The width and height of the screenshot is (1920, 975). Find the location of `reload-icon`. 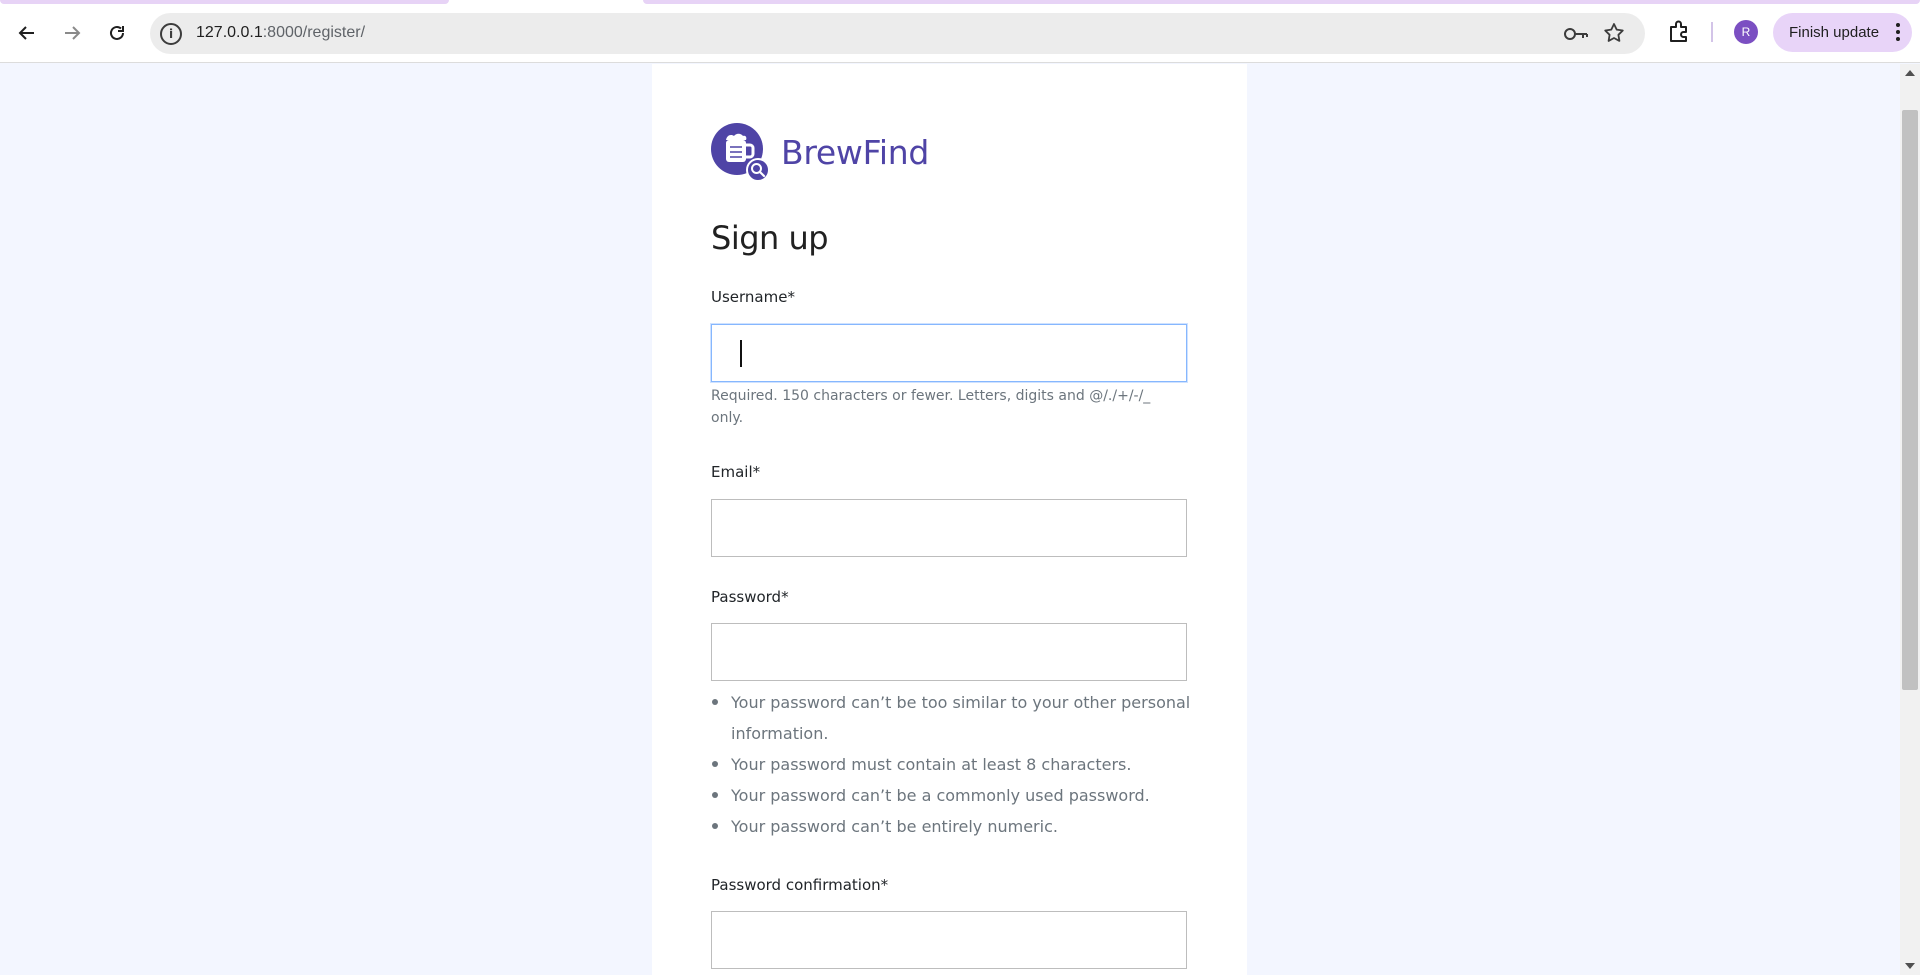

reload-icon is located at coordinates (117, 32).